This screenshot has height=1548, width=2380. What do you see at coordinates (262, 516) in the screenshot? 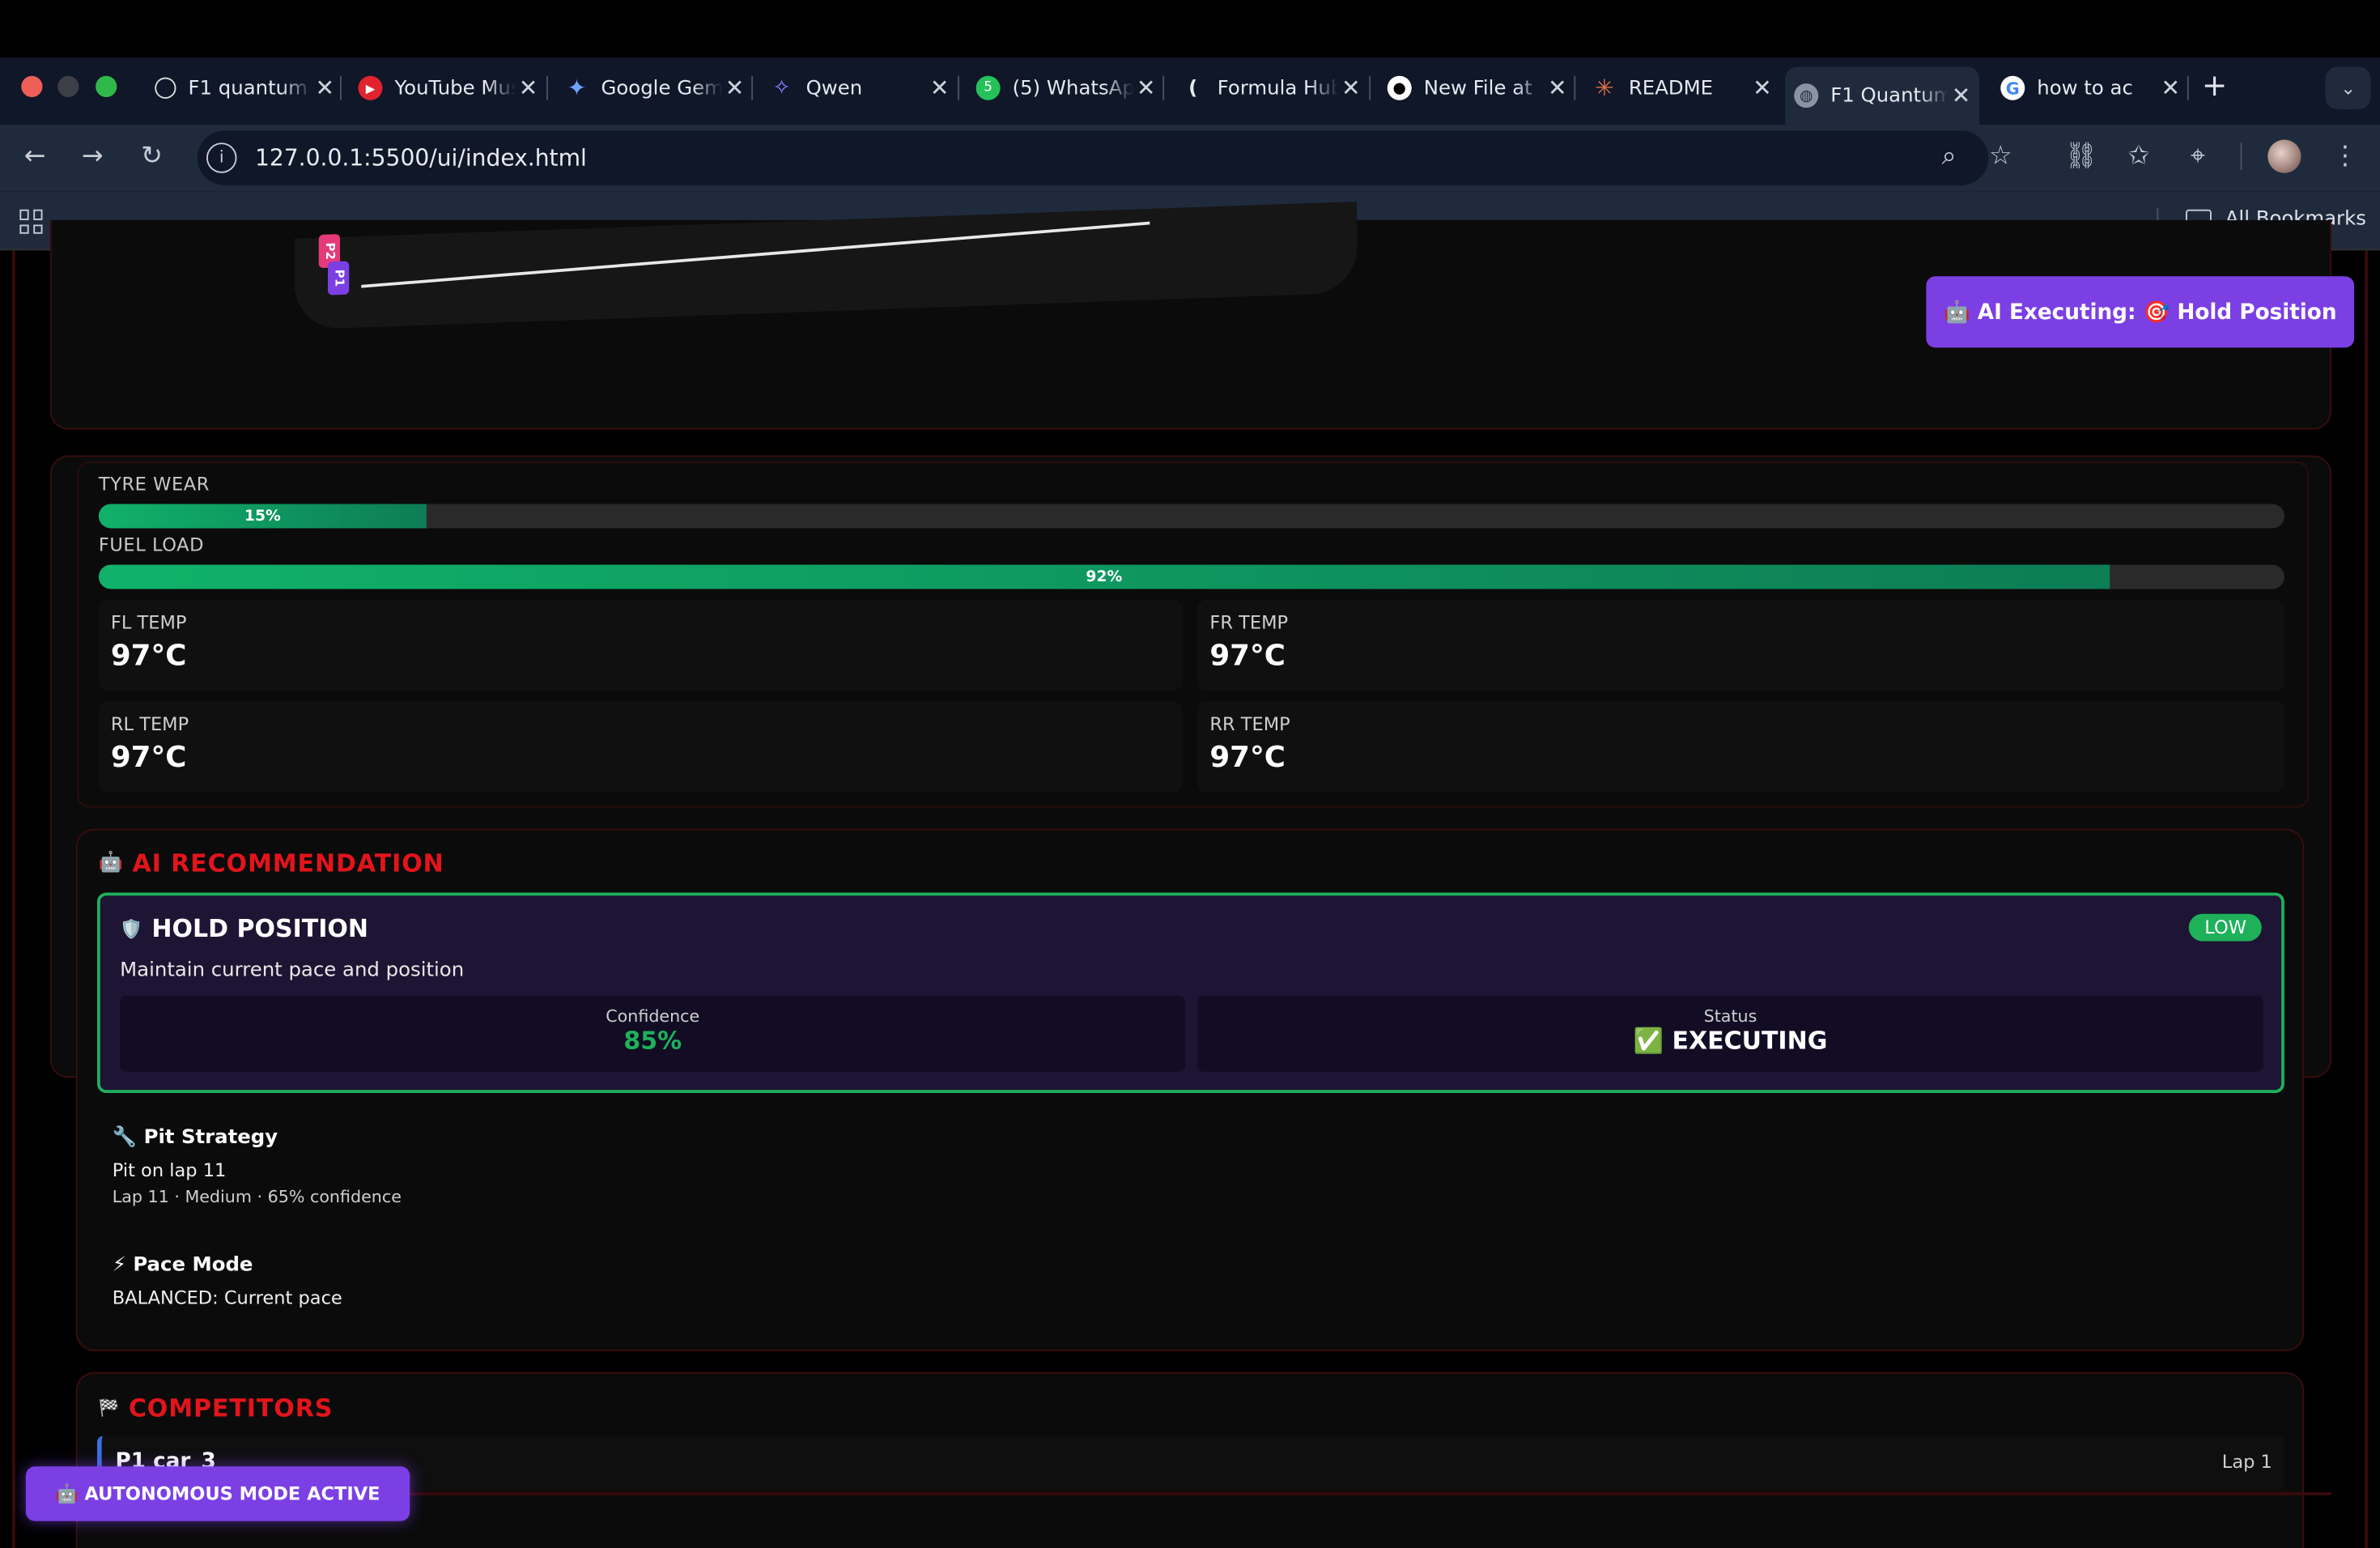
I see `tyre-wear-fill: 15%` at bounding box center [262, 516].